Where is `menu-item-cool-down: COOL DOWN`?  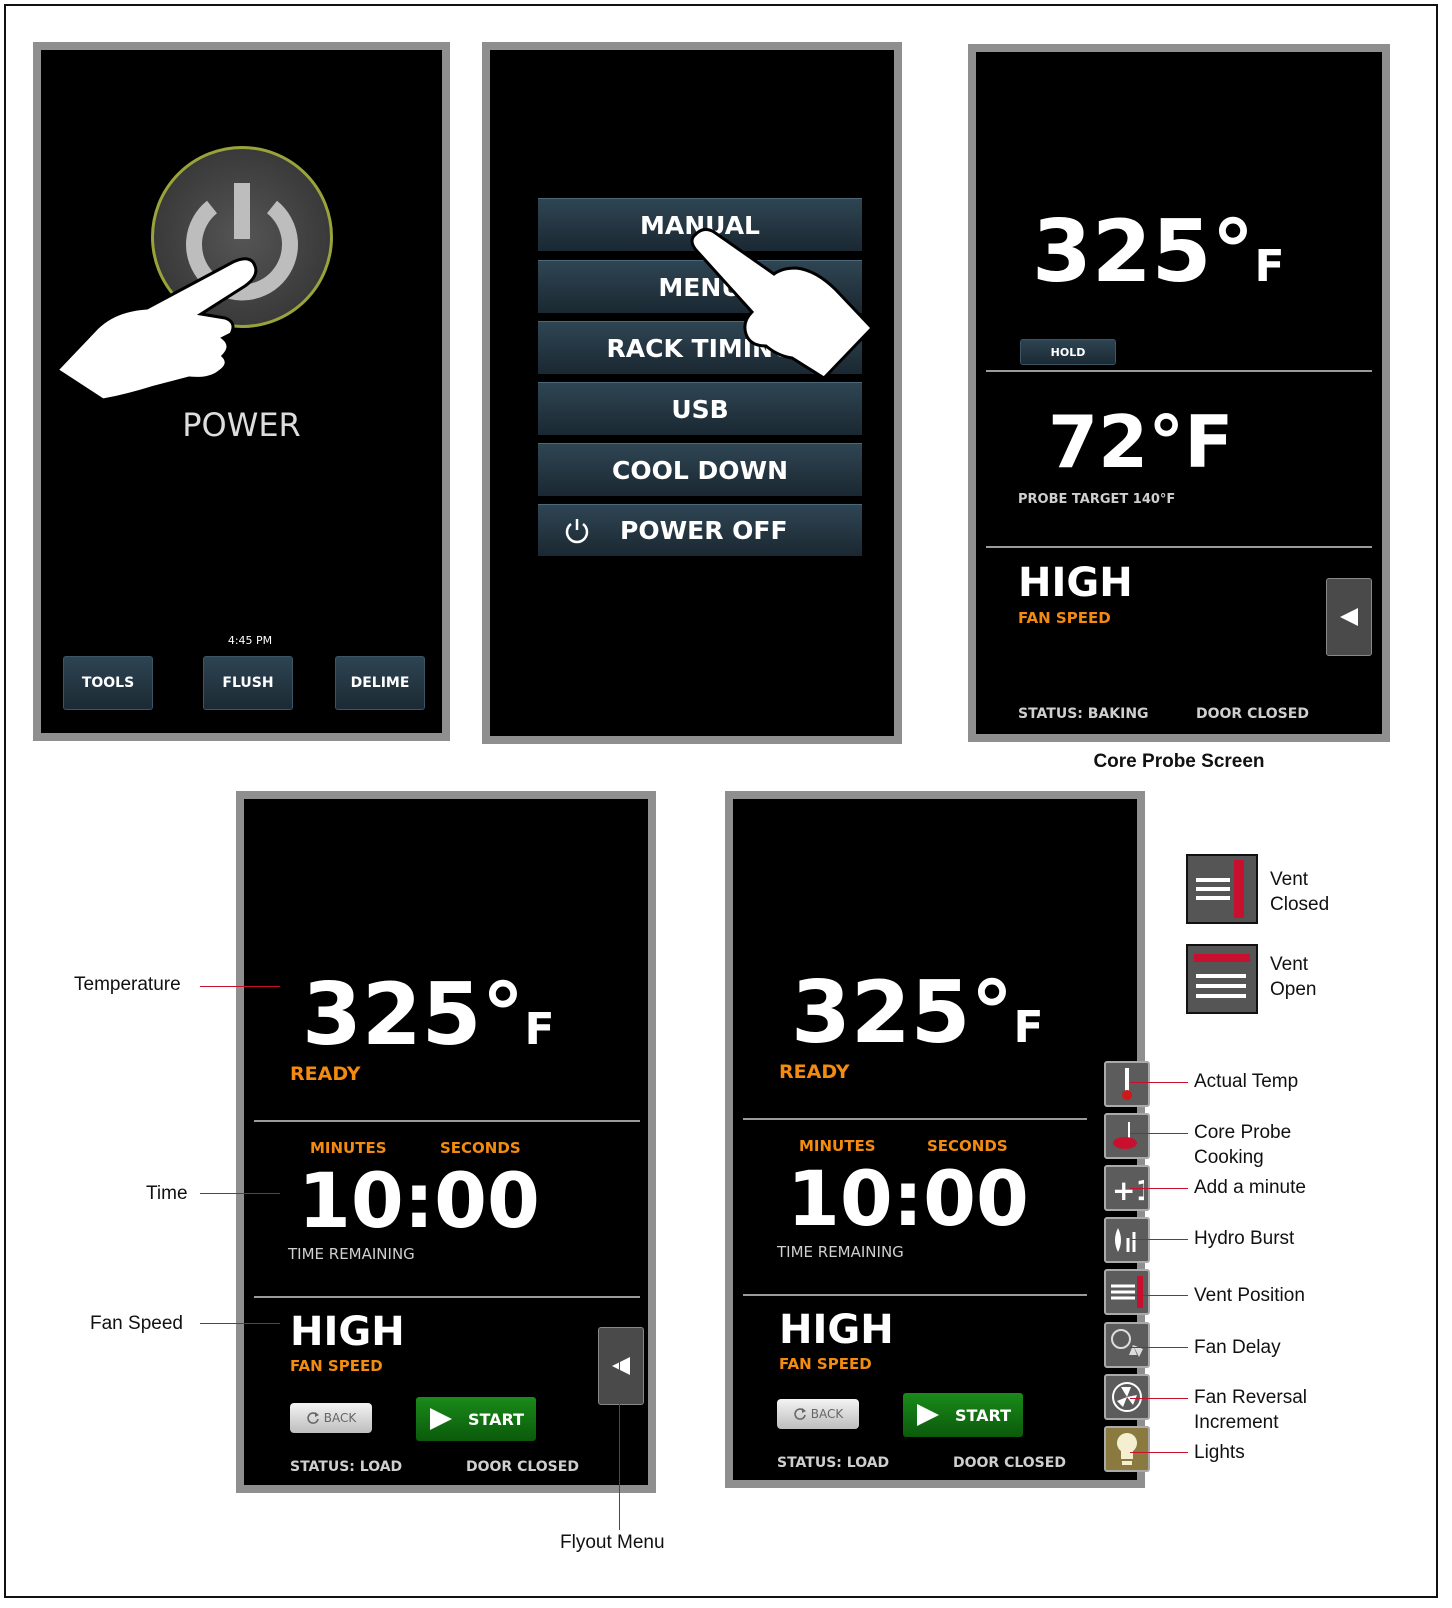 menu-item-cool-down: COOL DOWN is located at coordinates (700, 469).